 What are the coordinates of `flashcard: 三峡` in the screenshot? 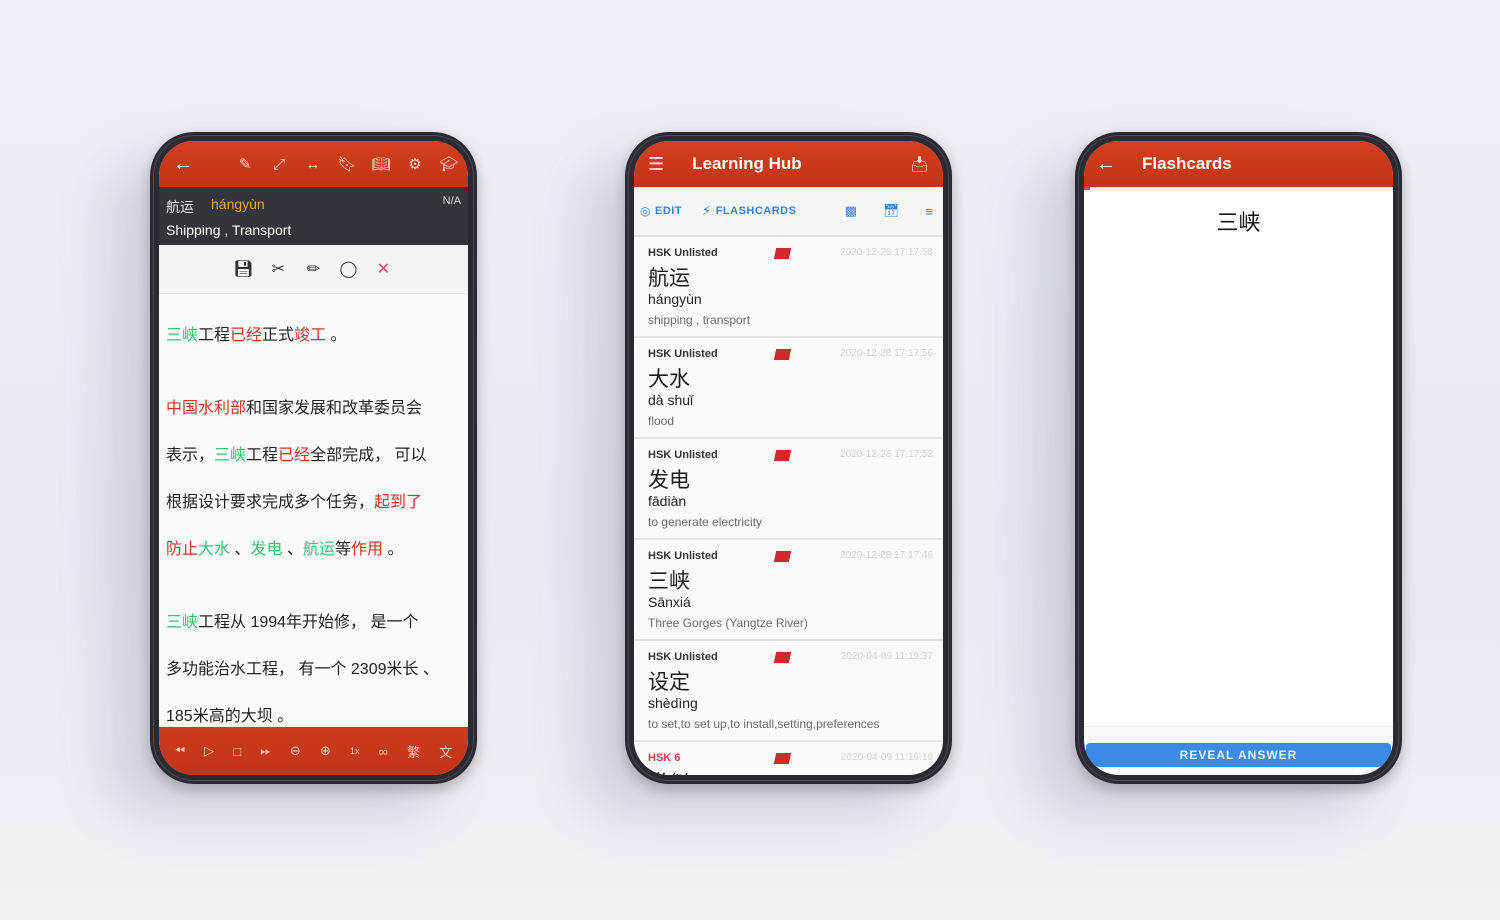 It's located at (1238, 458).